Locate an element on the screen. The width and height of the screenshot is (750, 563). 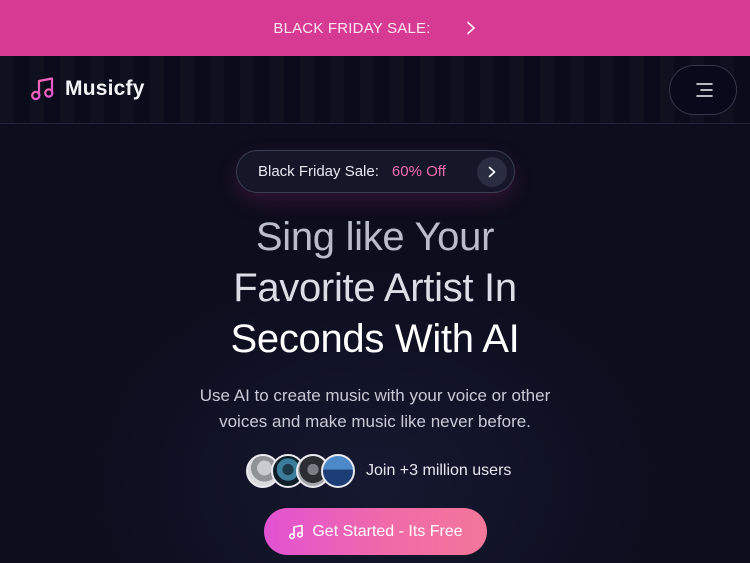
black-friday-pill: Black Friday Sale: 60% Off is located at coordinates (375, 171).